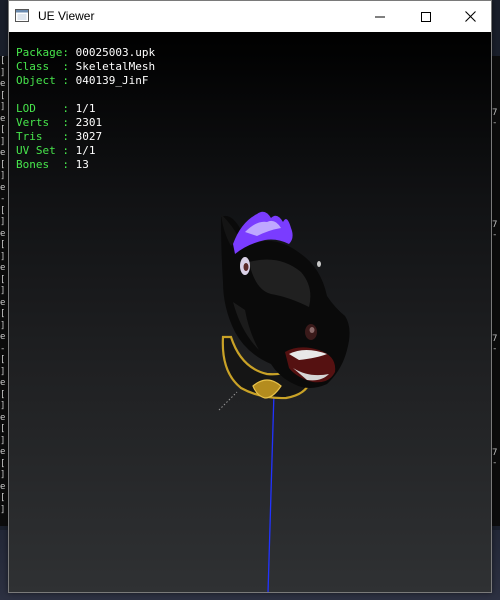  I want to click on maximize-button, so click(426, 16).